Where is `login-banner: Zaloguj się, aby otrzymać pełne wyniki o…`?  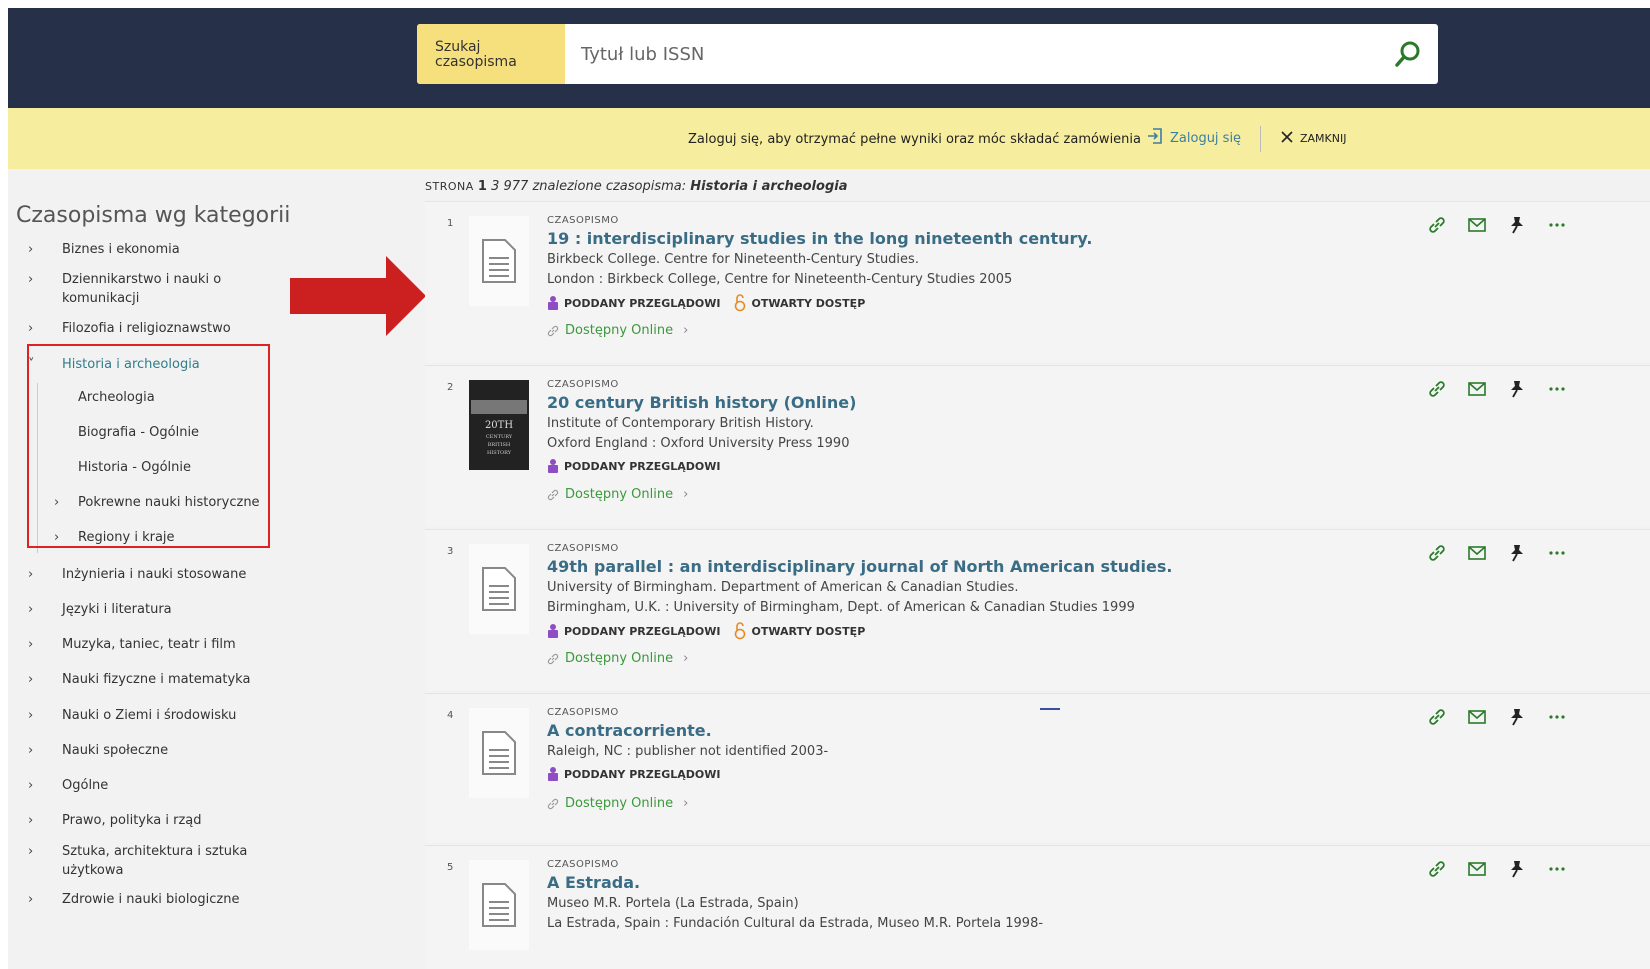 login-banner: Zaloguj się, aby otrzymać pełne wyniki o… is located at coordinates (829, 138).